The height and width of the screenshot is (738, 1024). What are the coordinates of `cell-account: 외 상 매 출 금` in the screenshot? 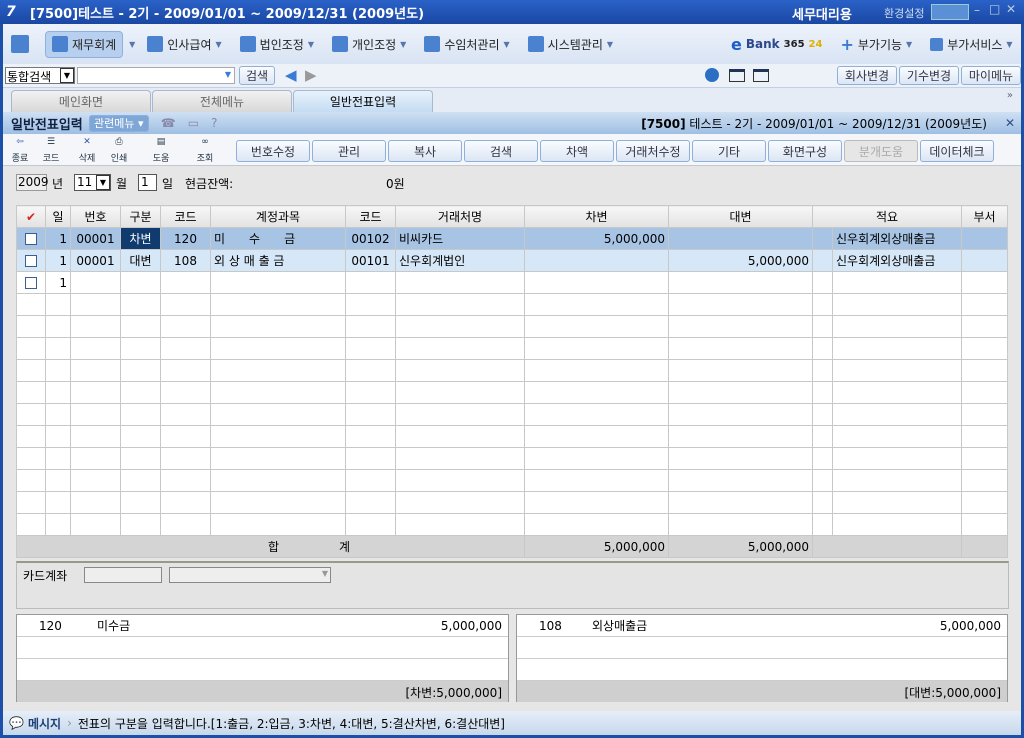 It's located at (278, 260).